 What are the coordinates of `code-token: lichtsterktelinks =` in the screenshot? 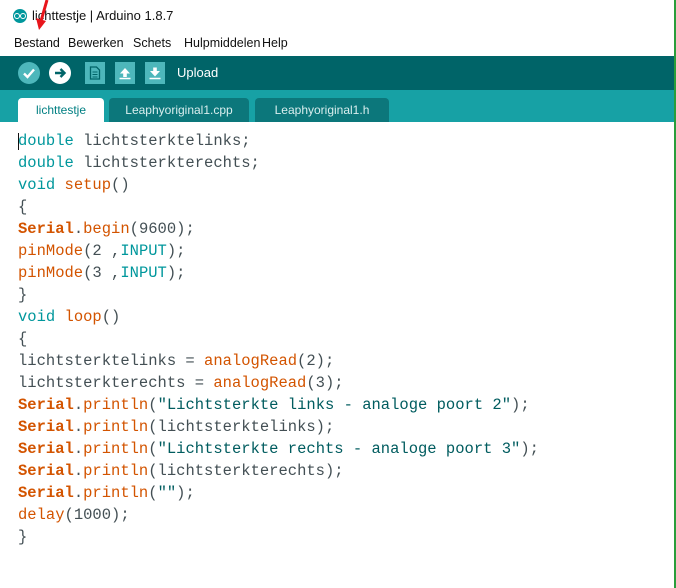 It's located at (111, 361).